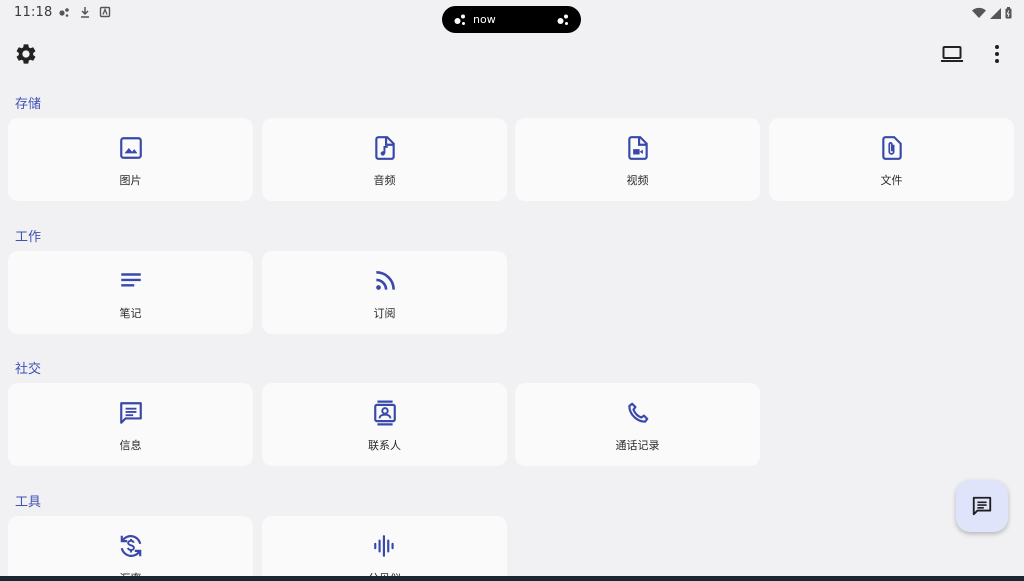 This screenshot has width=1024, height=581. I want to click on card-label: 文件, so click(891, 180).